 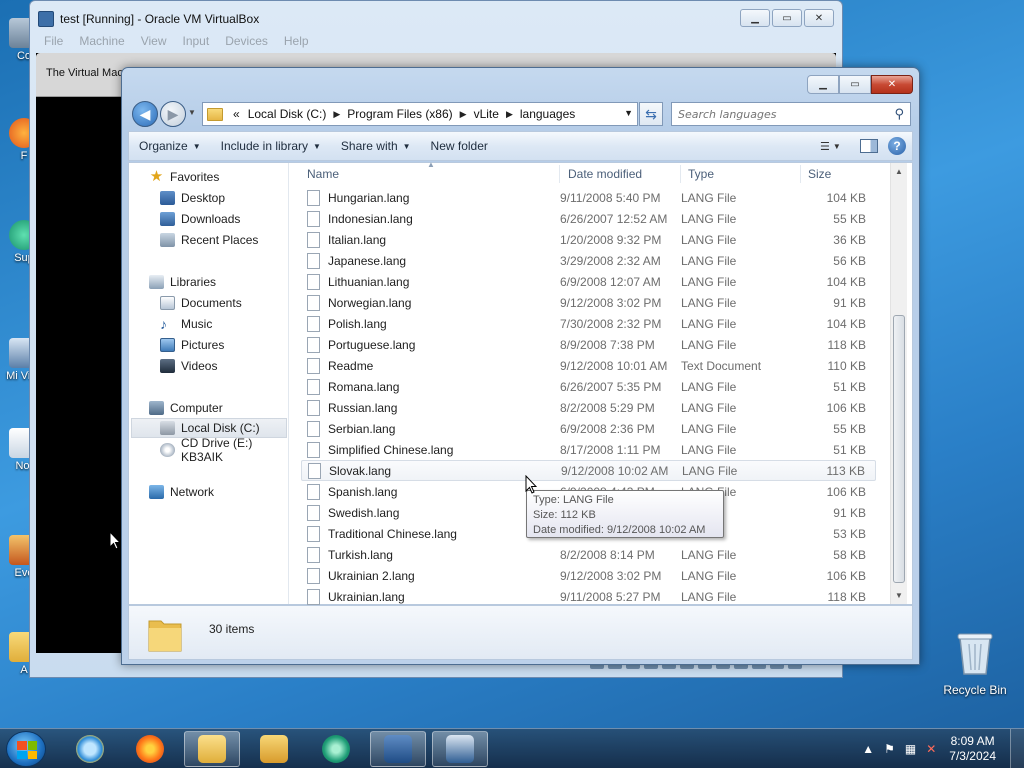 I want to click on nav-computer: Computer, so click(x=186, y=408).